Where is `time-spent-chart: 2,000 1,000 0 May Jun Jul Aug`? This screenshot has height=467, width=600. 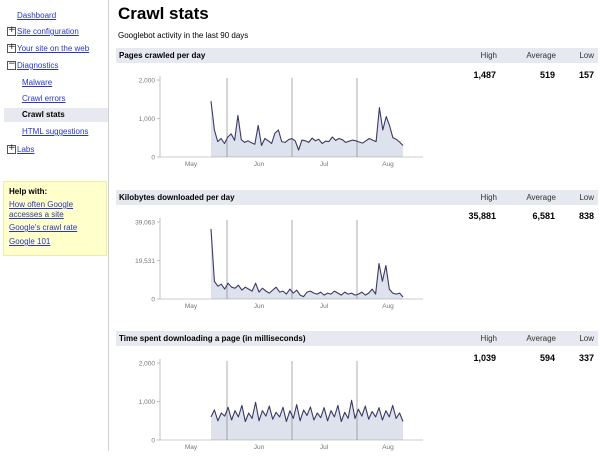 time-spent-chart: 2,000 1,000 0 May Jun Jul Aug is located at coordinates (281, 405).